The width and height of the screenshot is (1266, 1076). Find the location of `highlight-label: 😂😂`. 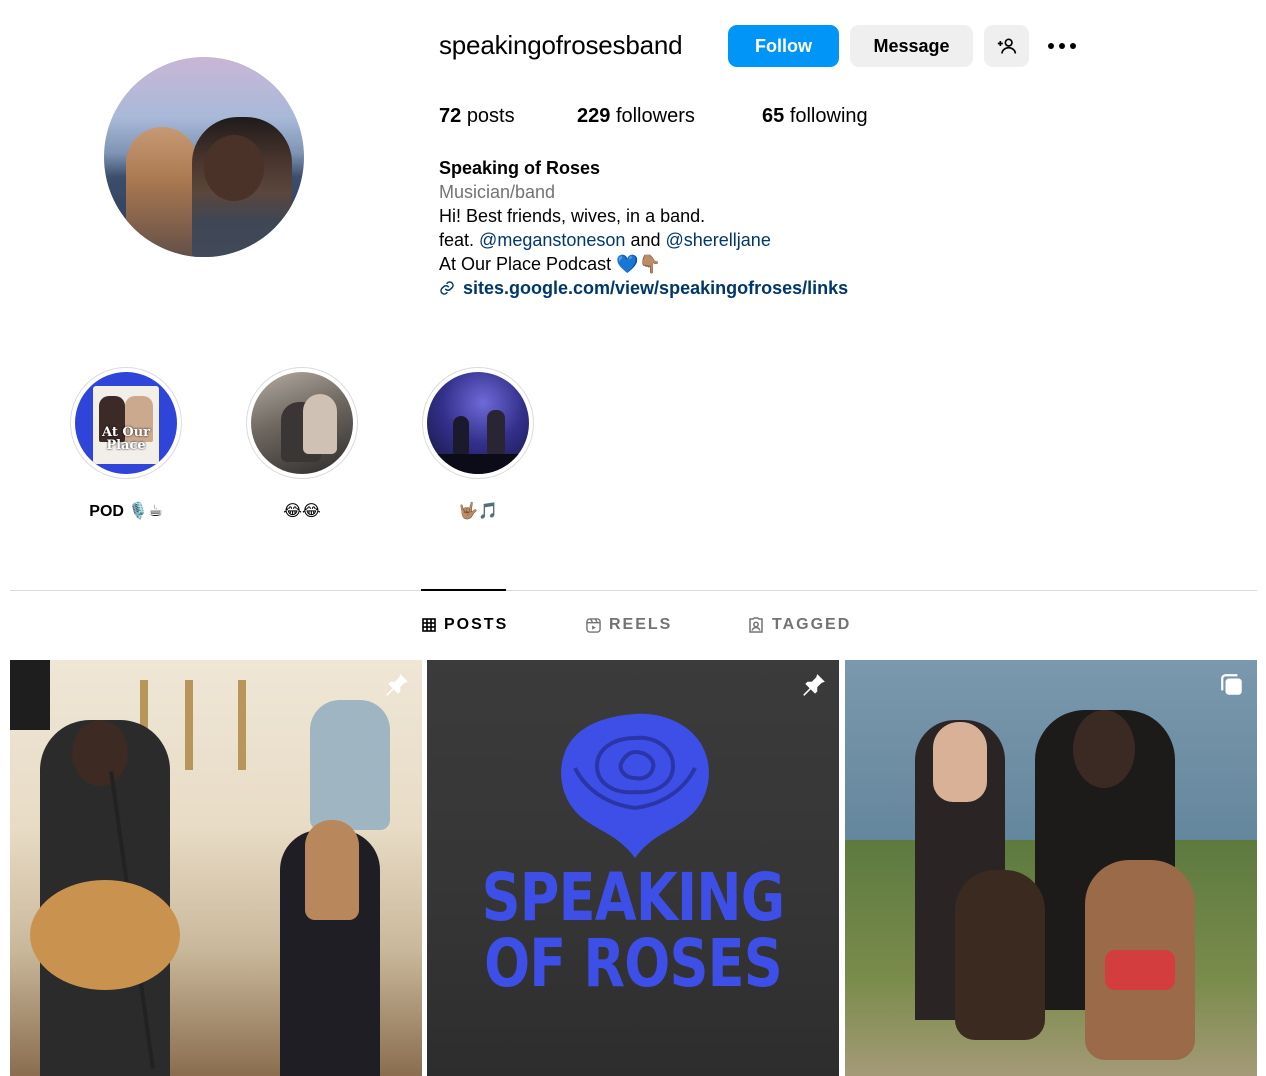

highlight-label: 😂😂 is located at coordinates (302, 511).